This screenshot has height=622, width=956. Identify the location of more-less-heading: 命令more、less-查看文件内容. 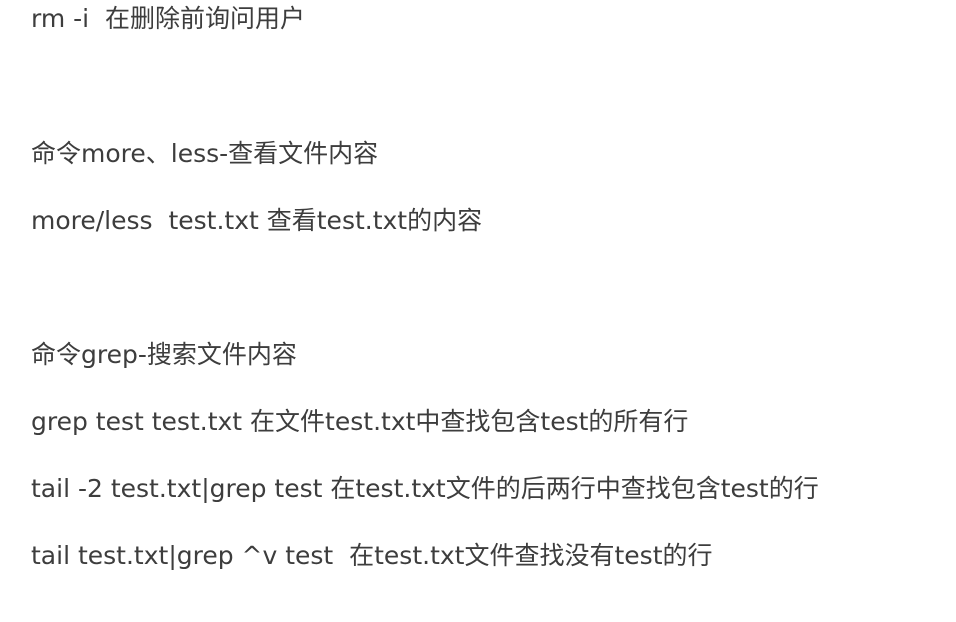
(205, 153).